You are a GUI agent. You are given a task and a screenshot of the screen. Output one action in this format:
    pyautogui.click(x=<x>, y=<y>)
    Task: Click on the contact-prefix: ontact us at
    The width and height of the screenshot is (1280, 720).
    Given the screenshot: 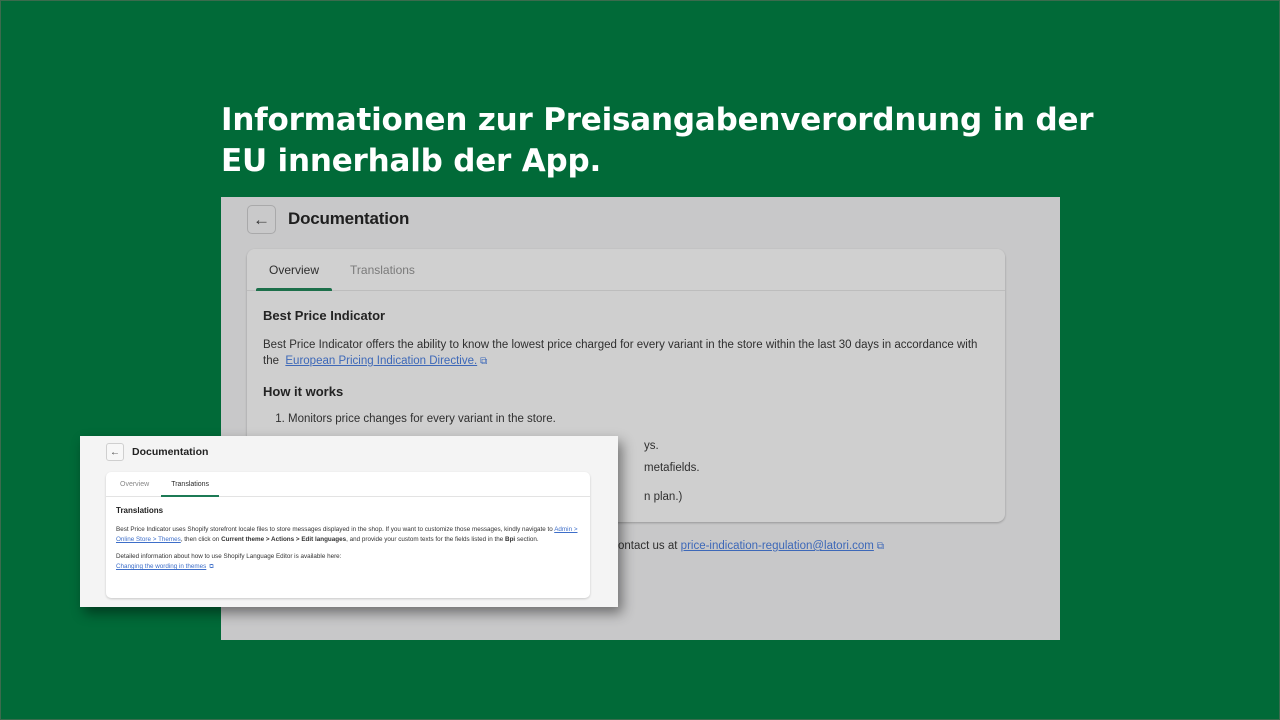 What is the action you would take?
    pyautogui.click(x=648, y=546)
    